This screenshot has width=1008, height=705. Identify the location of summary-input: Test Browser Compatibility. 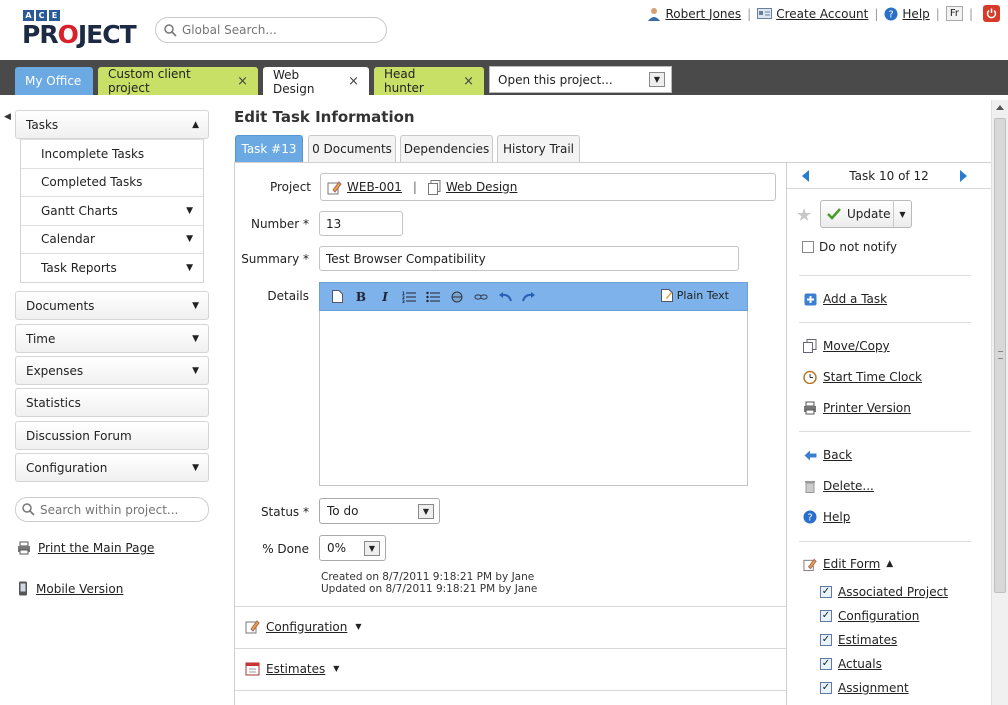
(529, 258).